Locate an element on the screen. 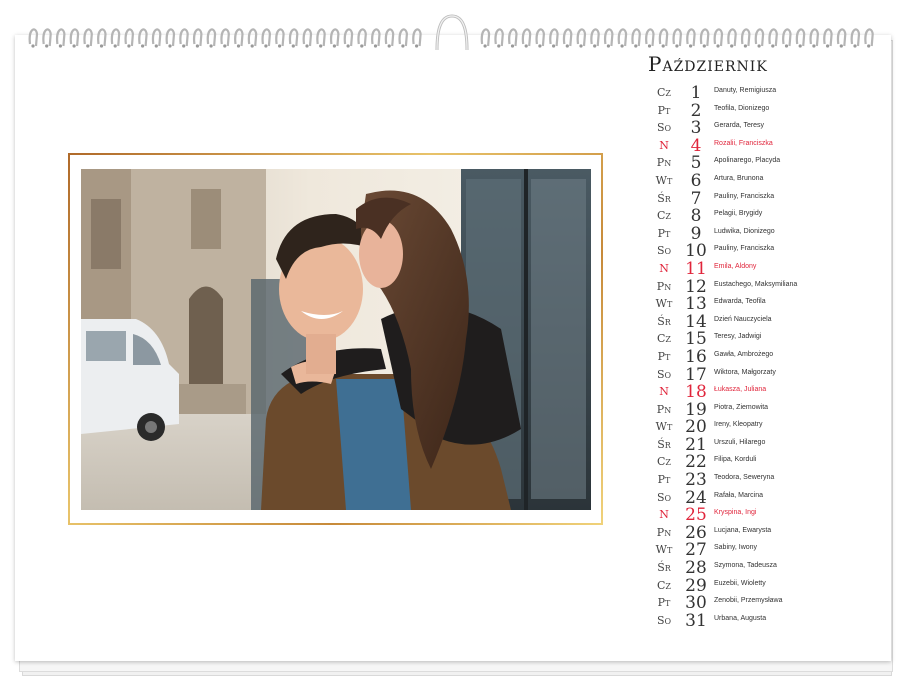 The width and height of the screenshot is (906, 691). name-day: Artura, Brunona is located at coordinates (739, 178).